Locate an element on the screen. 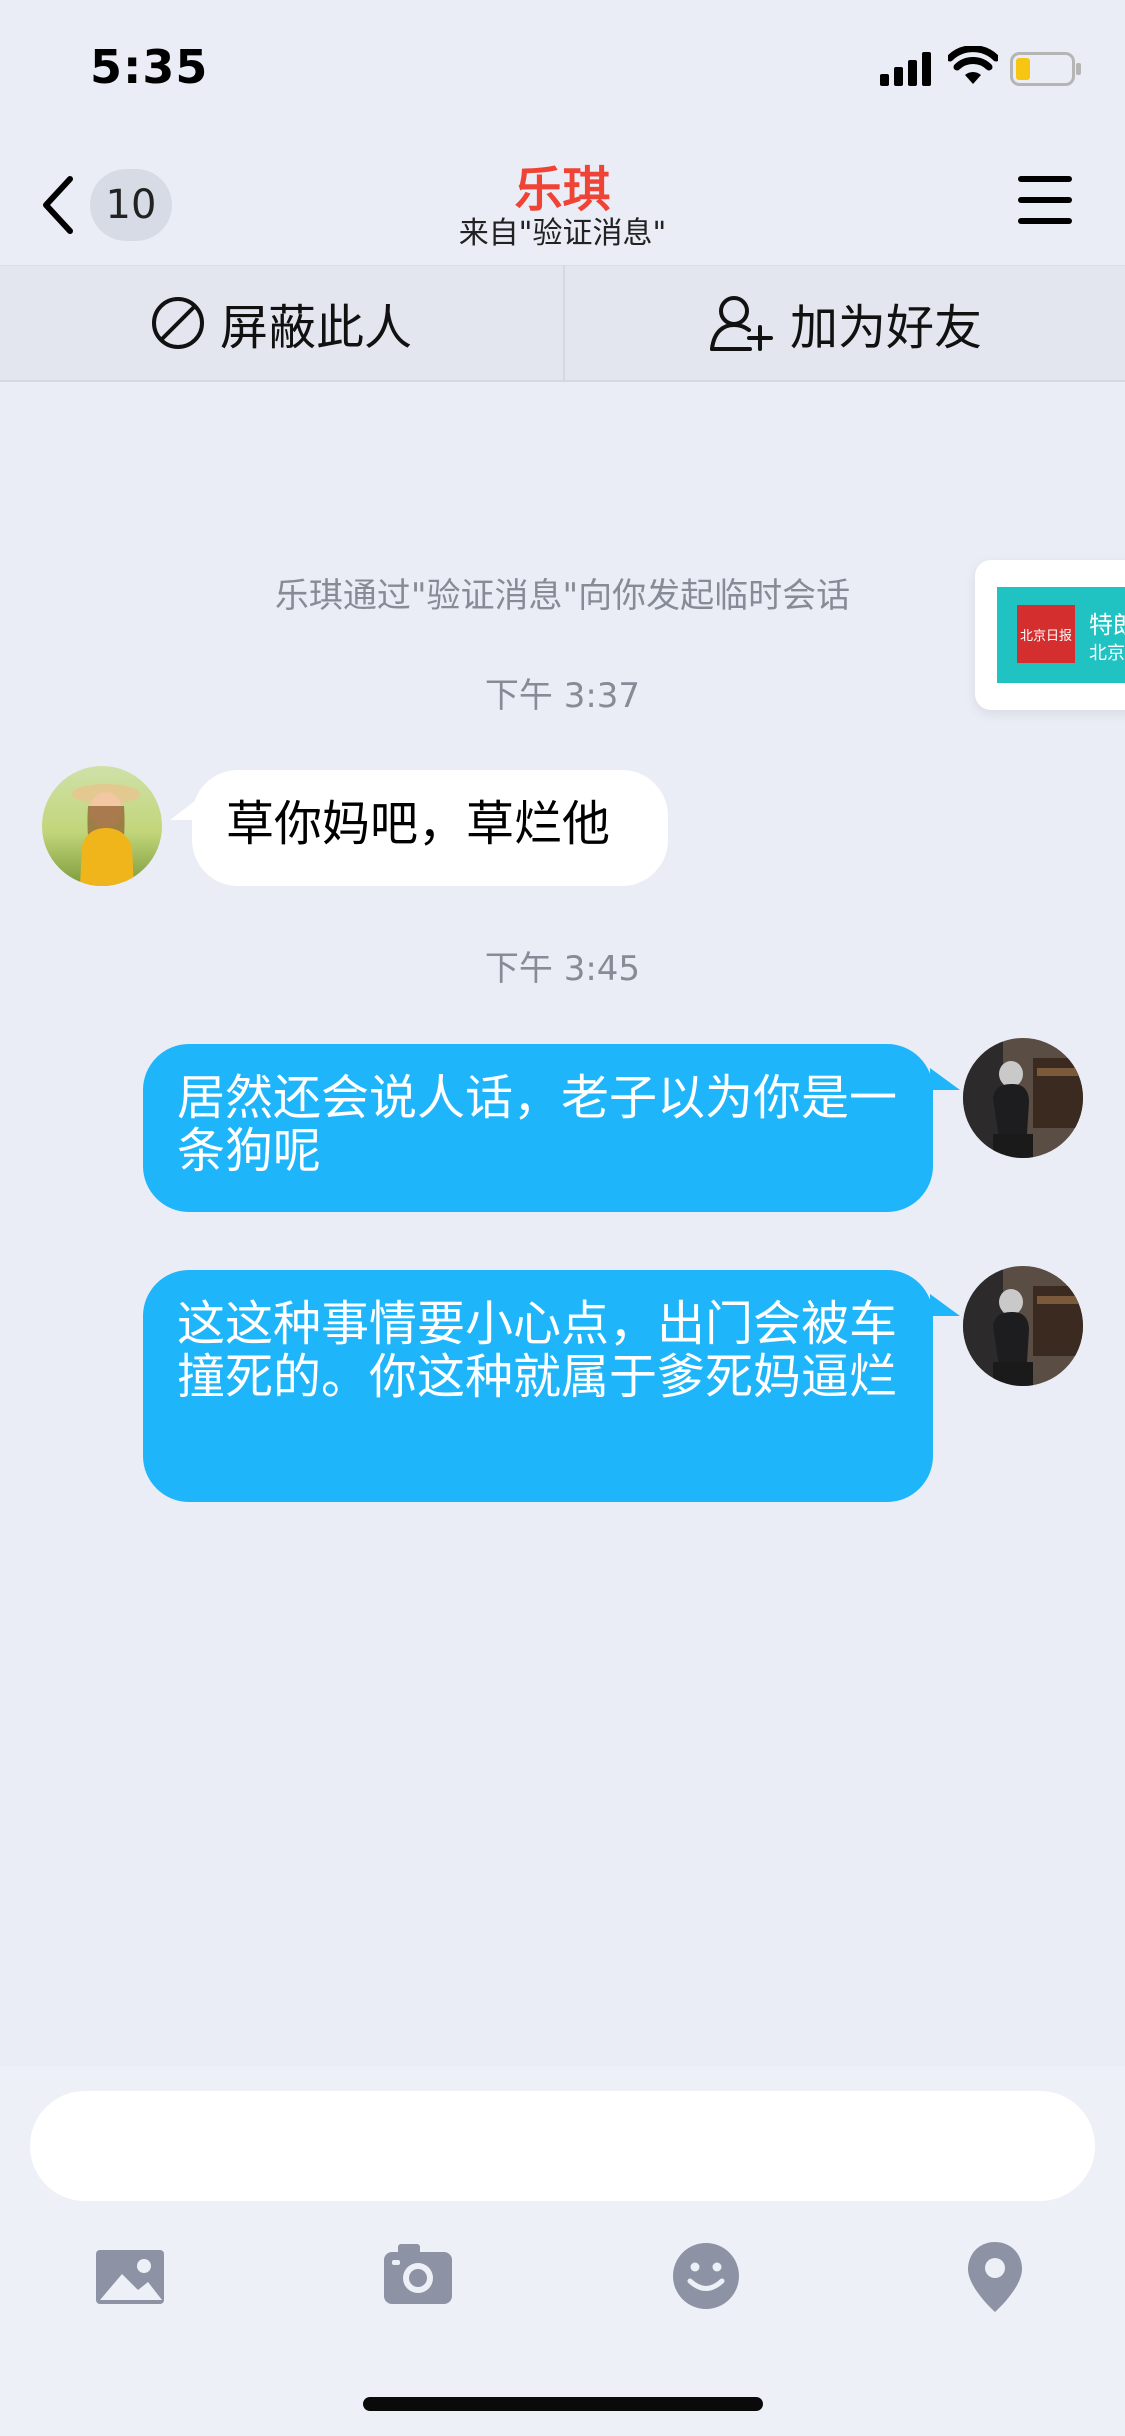 The image size is (1125, 2436). message-text: 草你妈吧，草烂他 is located at coordinates (418, 824).